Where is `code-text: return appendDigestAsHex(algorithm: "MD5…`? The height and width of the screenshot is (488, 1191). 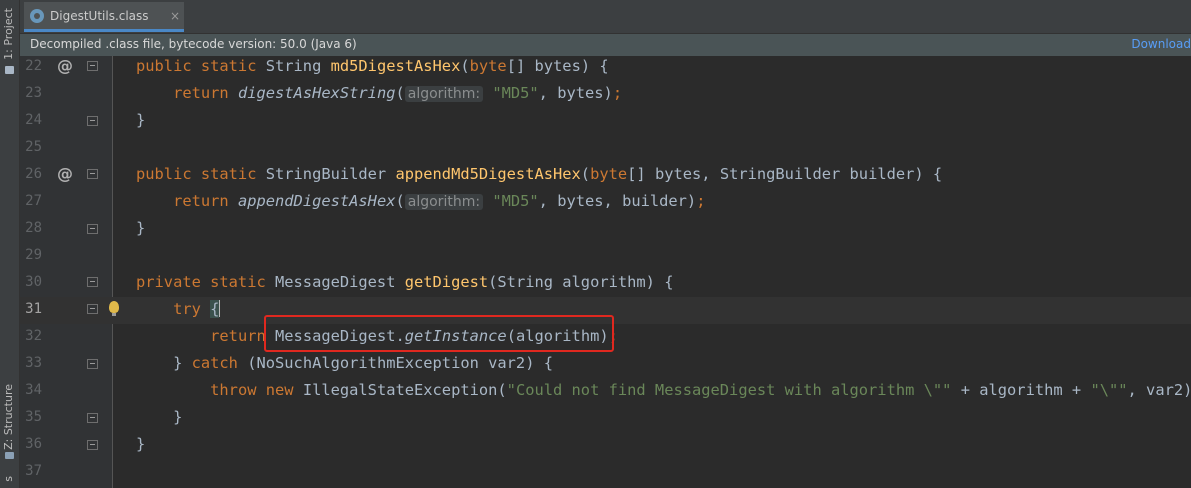
code-text: return appendDigestAsHex(algorithm: "MD5… is located at coordinates (439, 201).